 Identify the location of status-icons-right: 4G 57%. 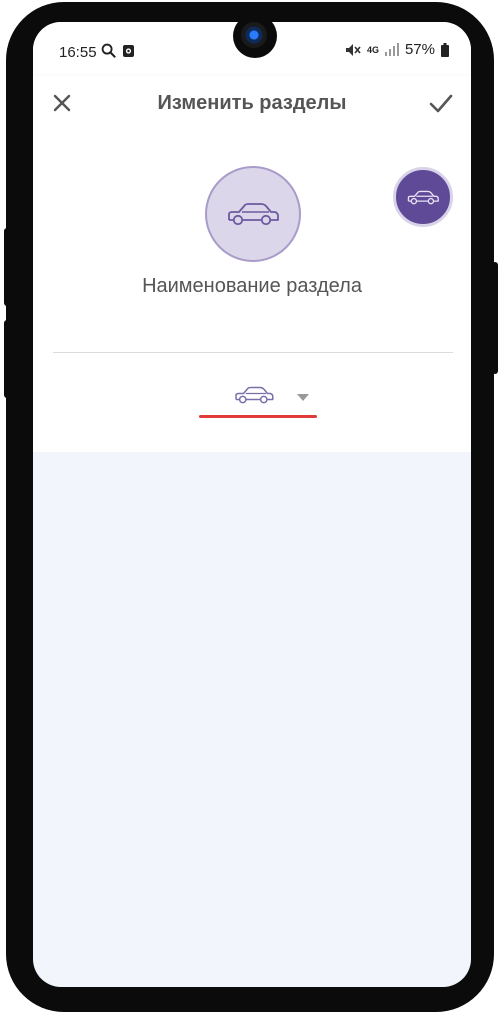
(397, 49).